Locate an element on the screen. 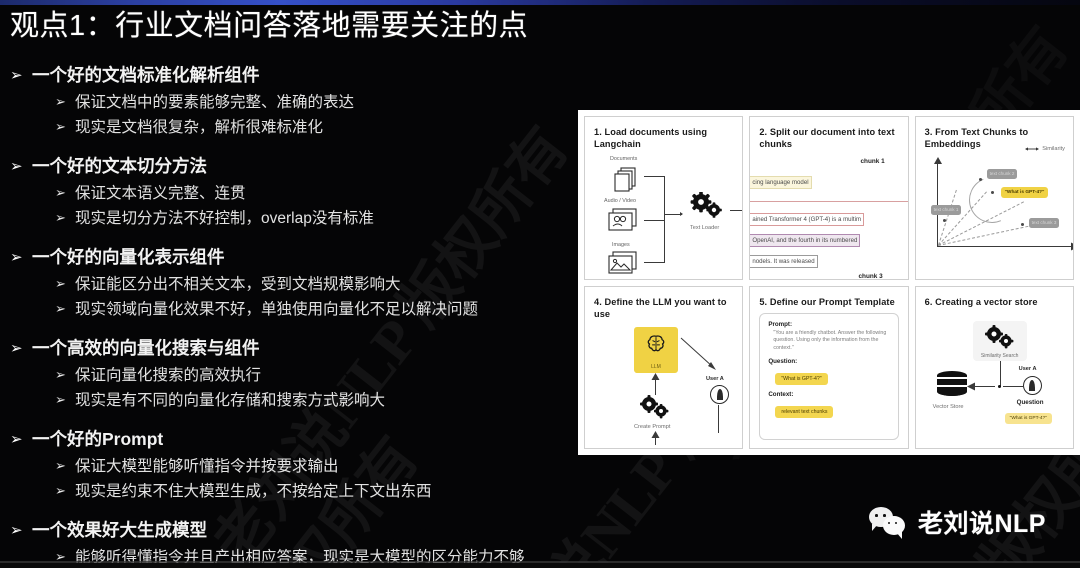  prompt-label: Prompt: is located at coordinates (780, 324).